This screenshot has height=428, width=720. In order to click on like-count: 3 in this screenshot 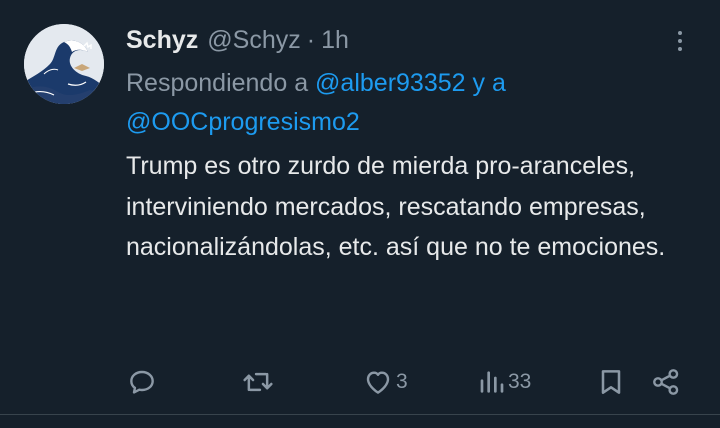, I will do `click(402, 381)`.